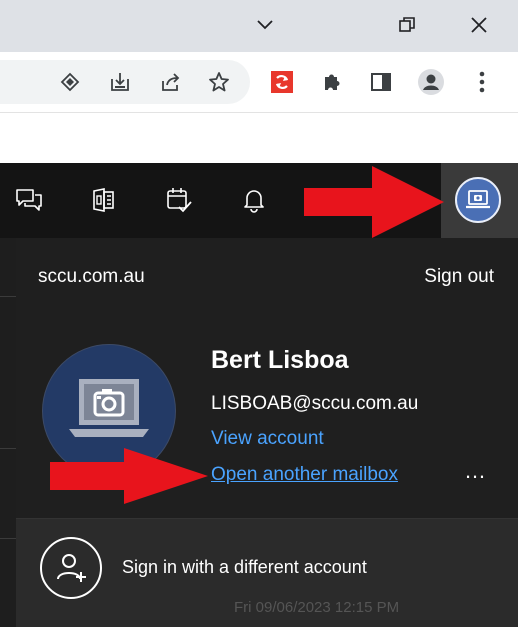 The height and width of the screenshot is (627, 518). What do you see at coordinates (29, 200) in the screenshot?
I see `chat-feedback-icon` at bounding box center [29, 200].